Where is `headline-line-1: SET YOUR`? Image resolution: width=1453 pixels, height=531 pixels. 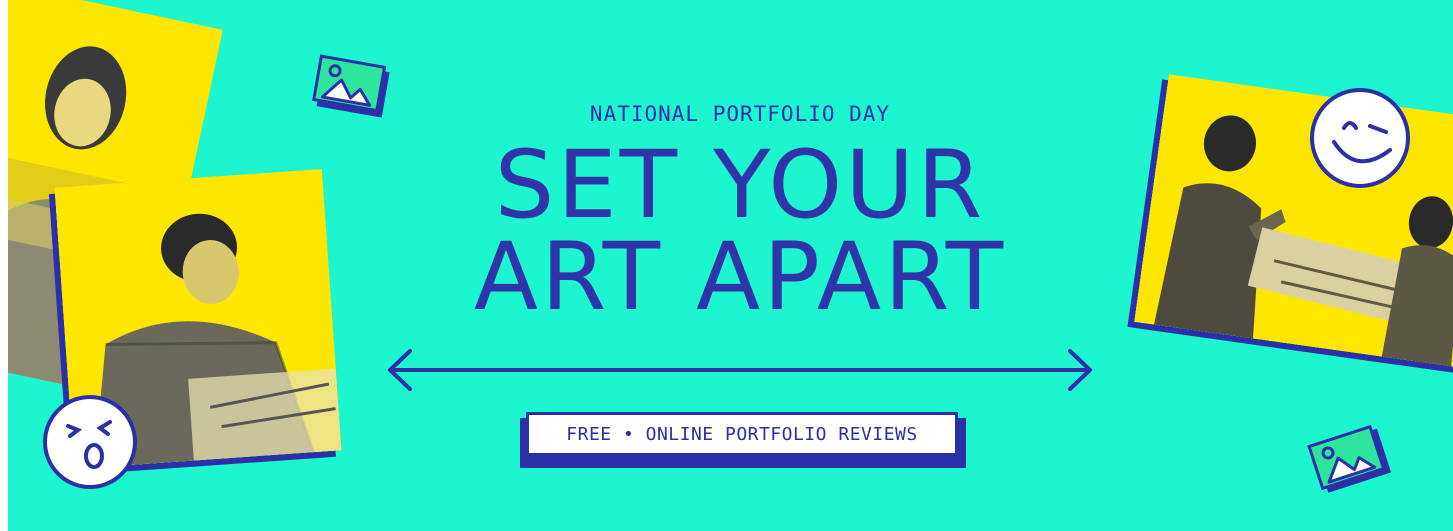 headline-line-1: SET YOUR is located at coordinates (740, 185).